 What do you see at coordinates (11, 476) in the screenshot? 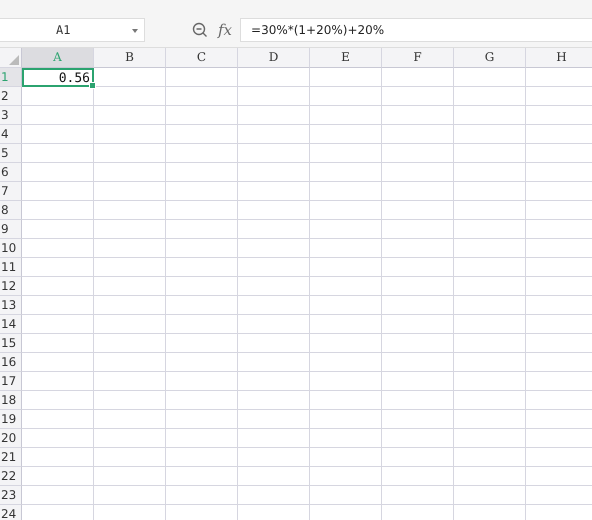
I see `row-header: 22` at bounding box center [11, 476].